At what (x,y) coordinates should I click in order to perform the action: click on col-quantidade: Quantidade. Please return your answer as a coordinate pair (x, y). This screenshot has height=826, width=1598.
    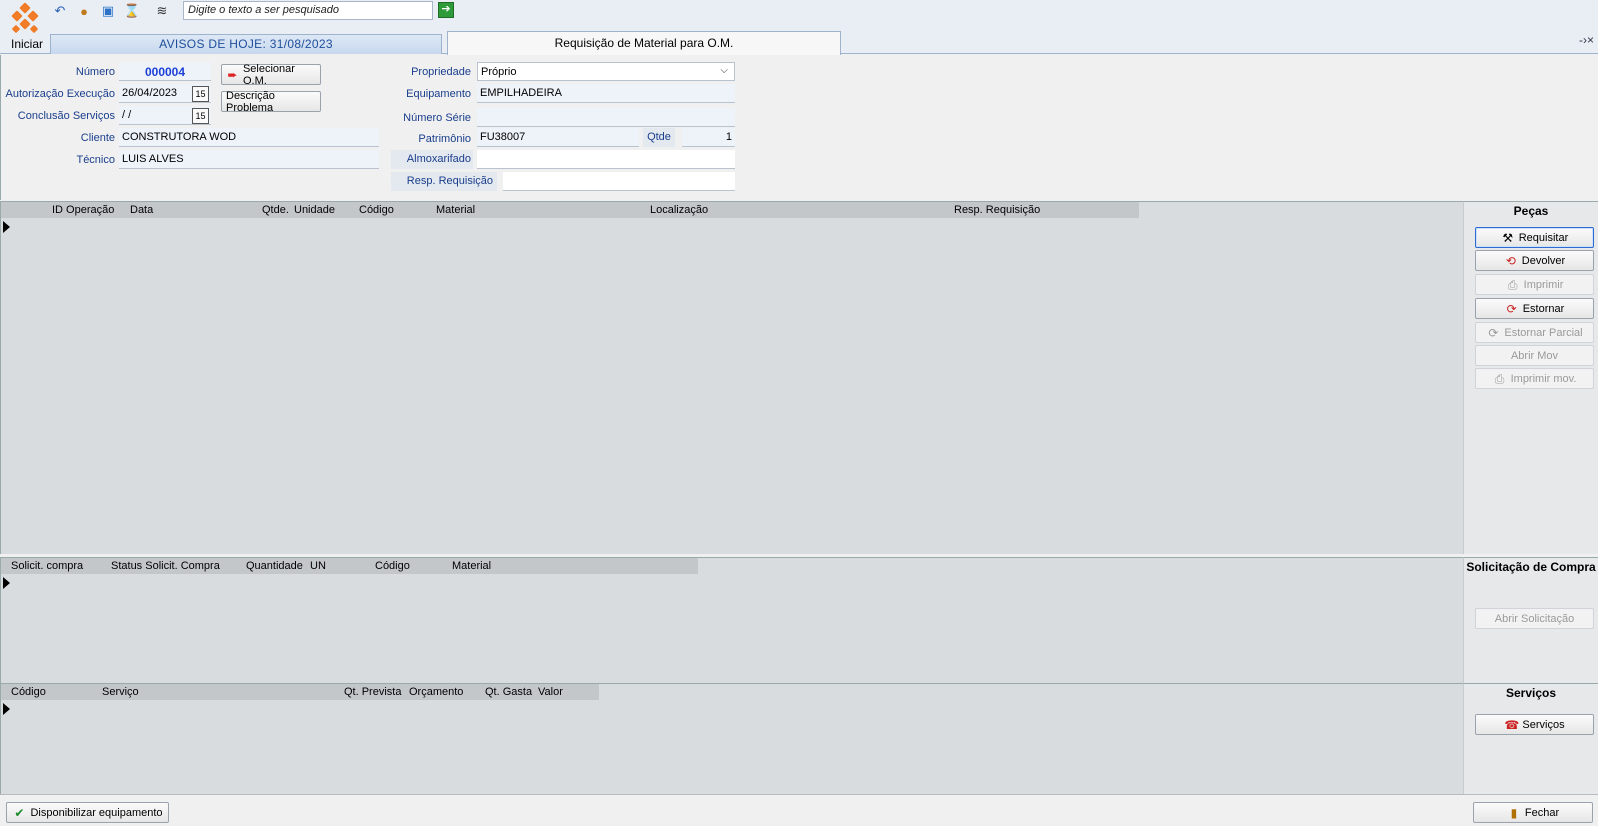
    Looking at the image, I should click on (274, 566).